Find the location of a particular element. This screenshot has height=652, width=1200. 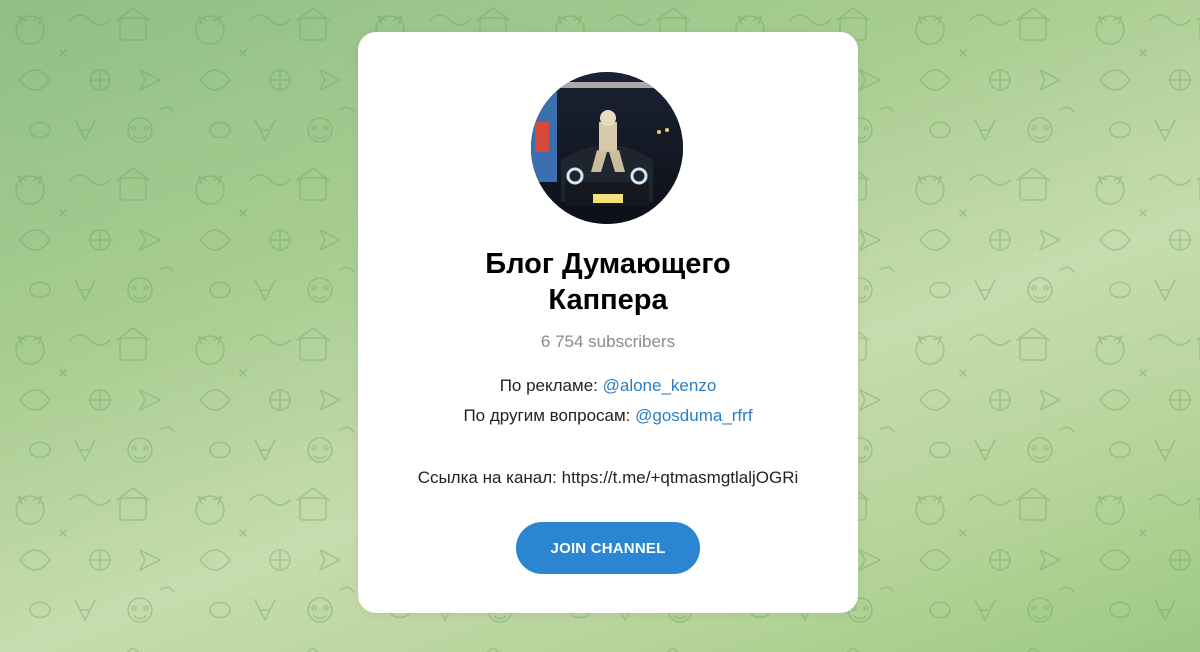

join-channel-button: JOIN CHANNEL is located at coordinates (608, 548).